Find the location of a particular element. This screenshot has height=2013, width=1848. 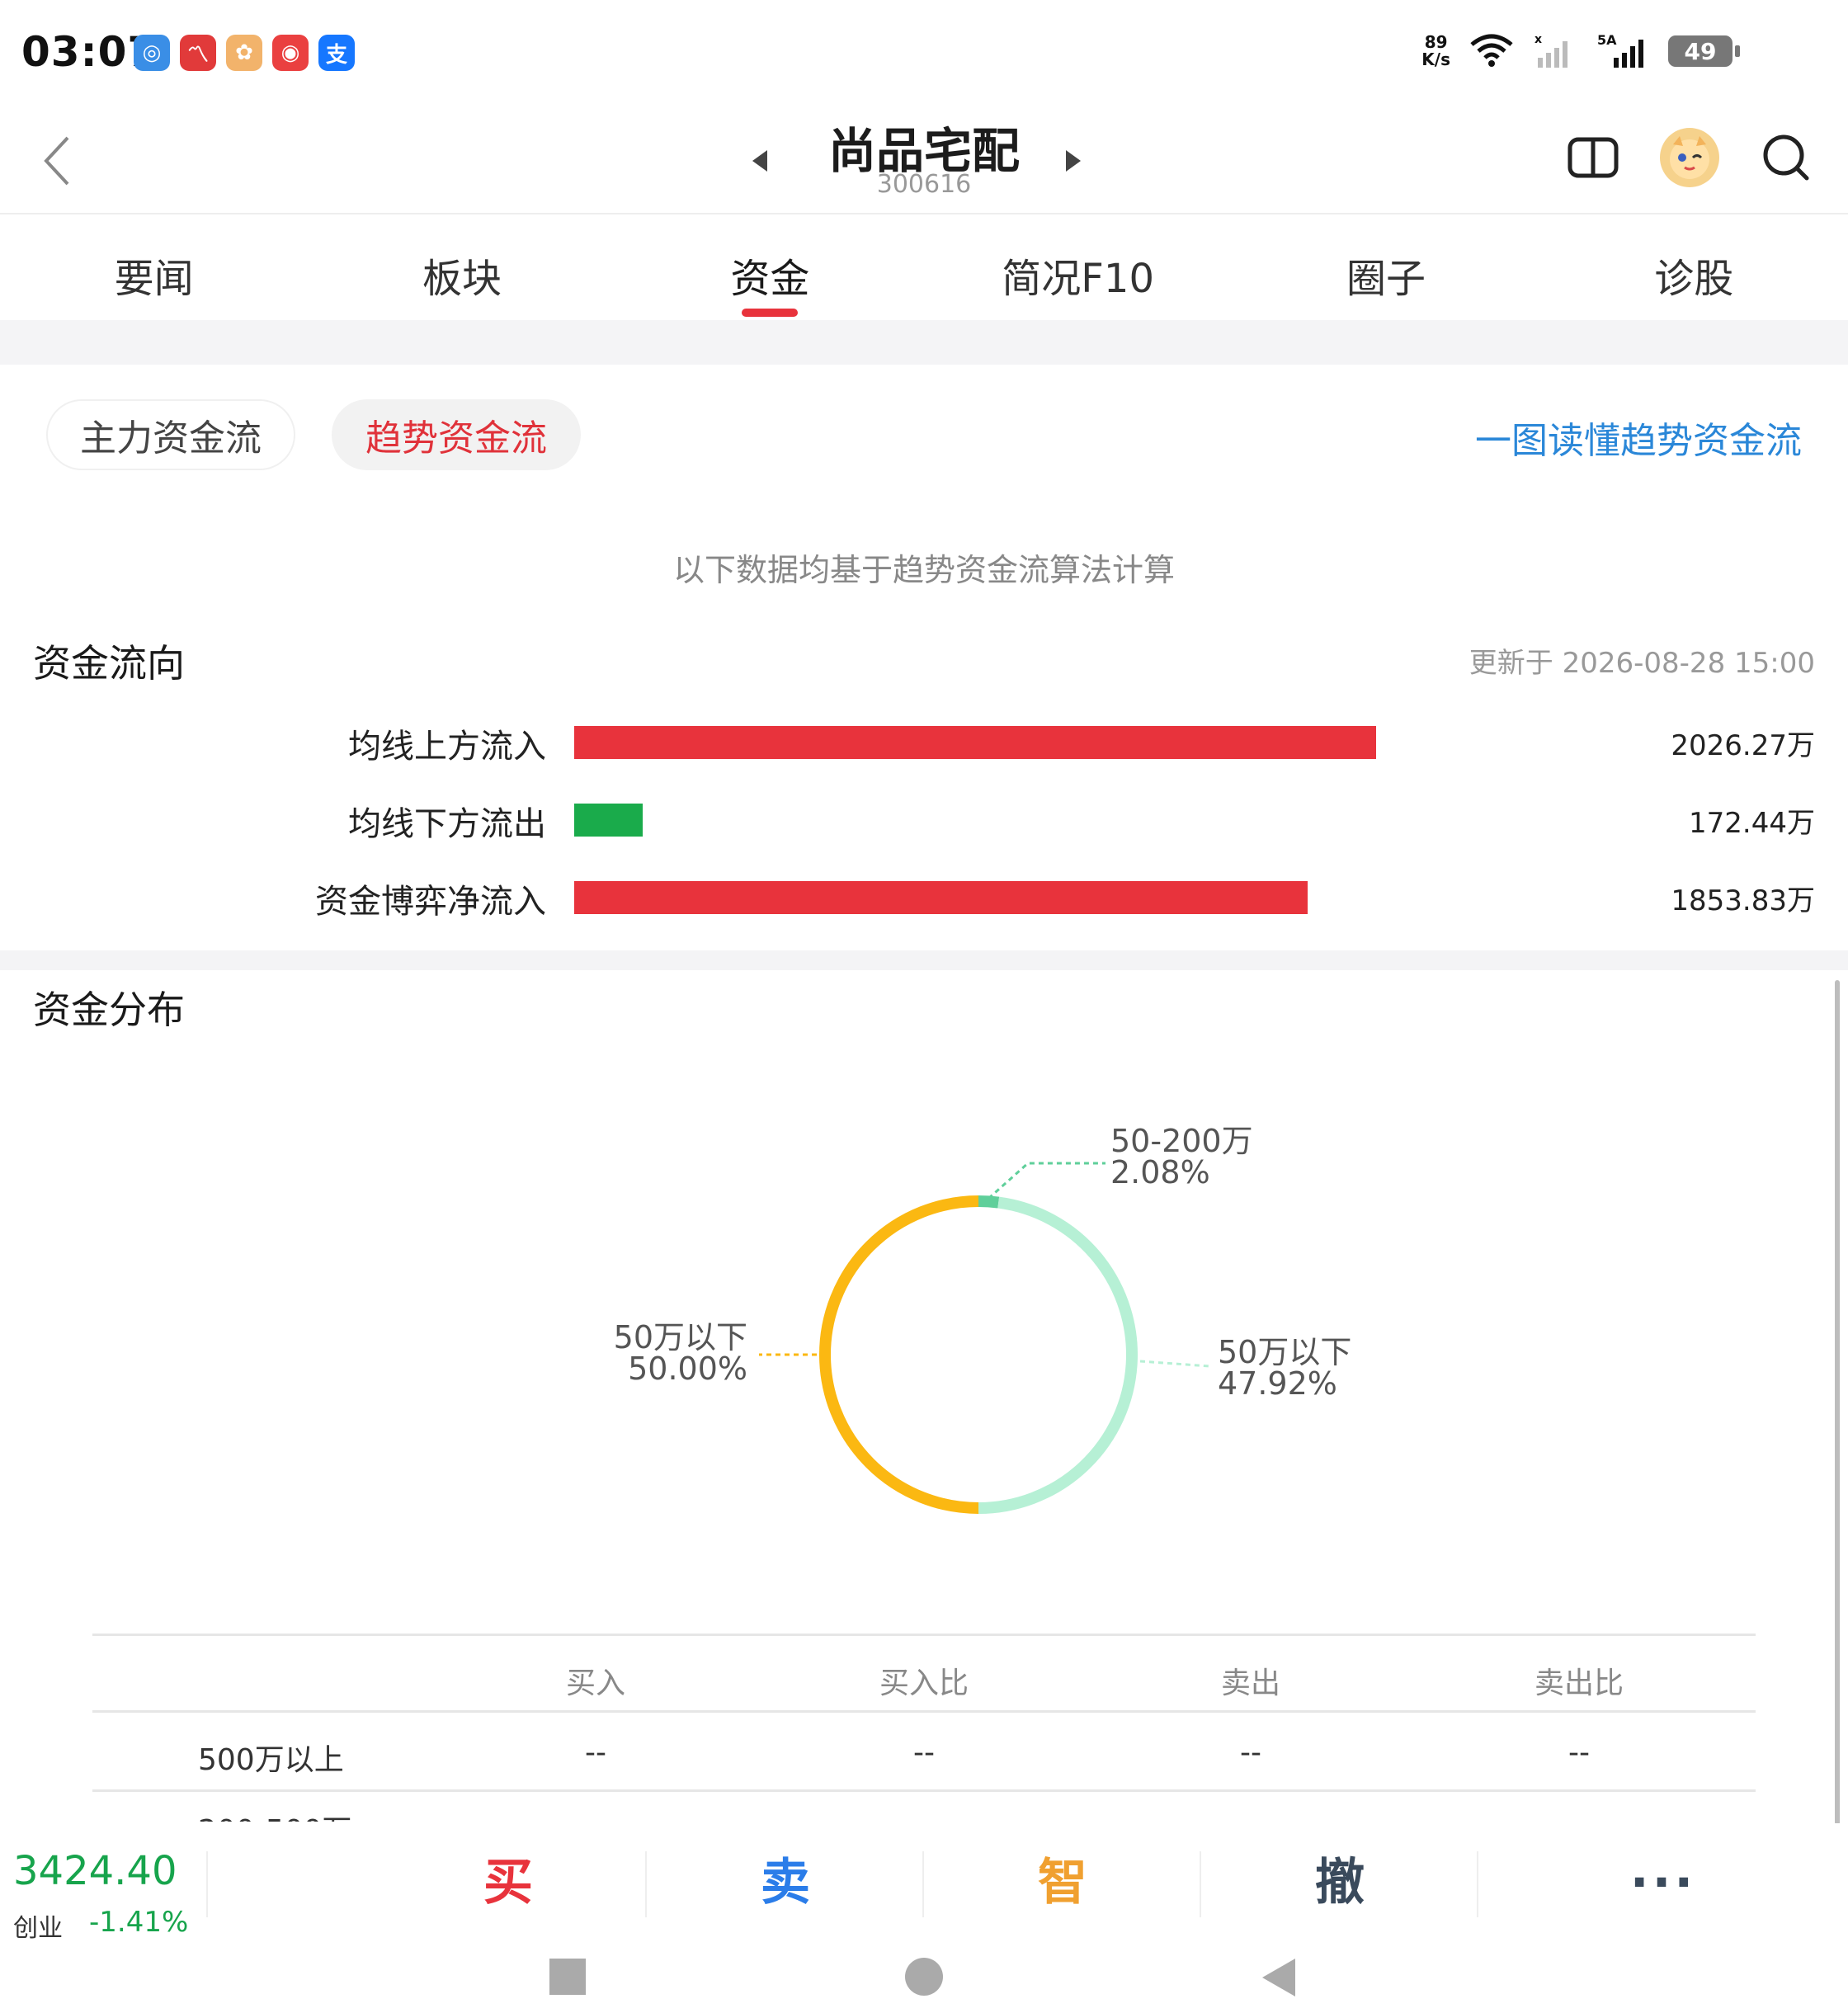

flow-row-inflow: 均线上方流入 2026.27万 is located at coordinates (924, 740).